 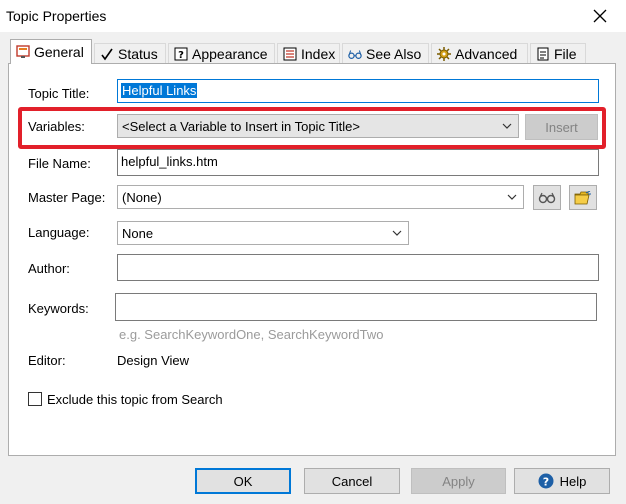 I want to click on cancel-button: Cancel, so click(x=352, y=481).